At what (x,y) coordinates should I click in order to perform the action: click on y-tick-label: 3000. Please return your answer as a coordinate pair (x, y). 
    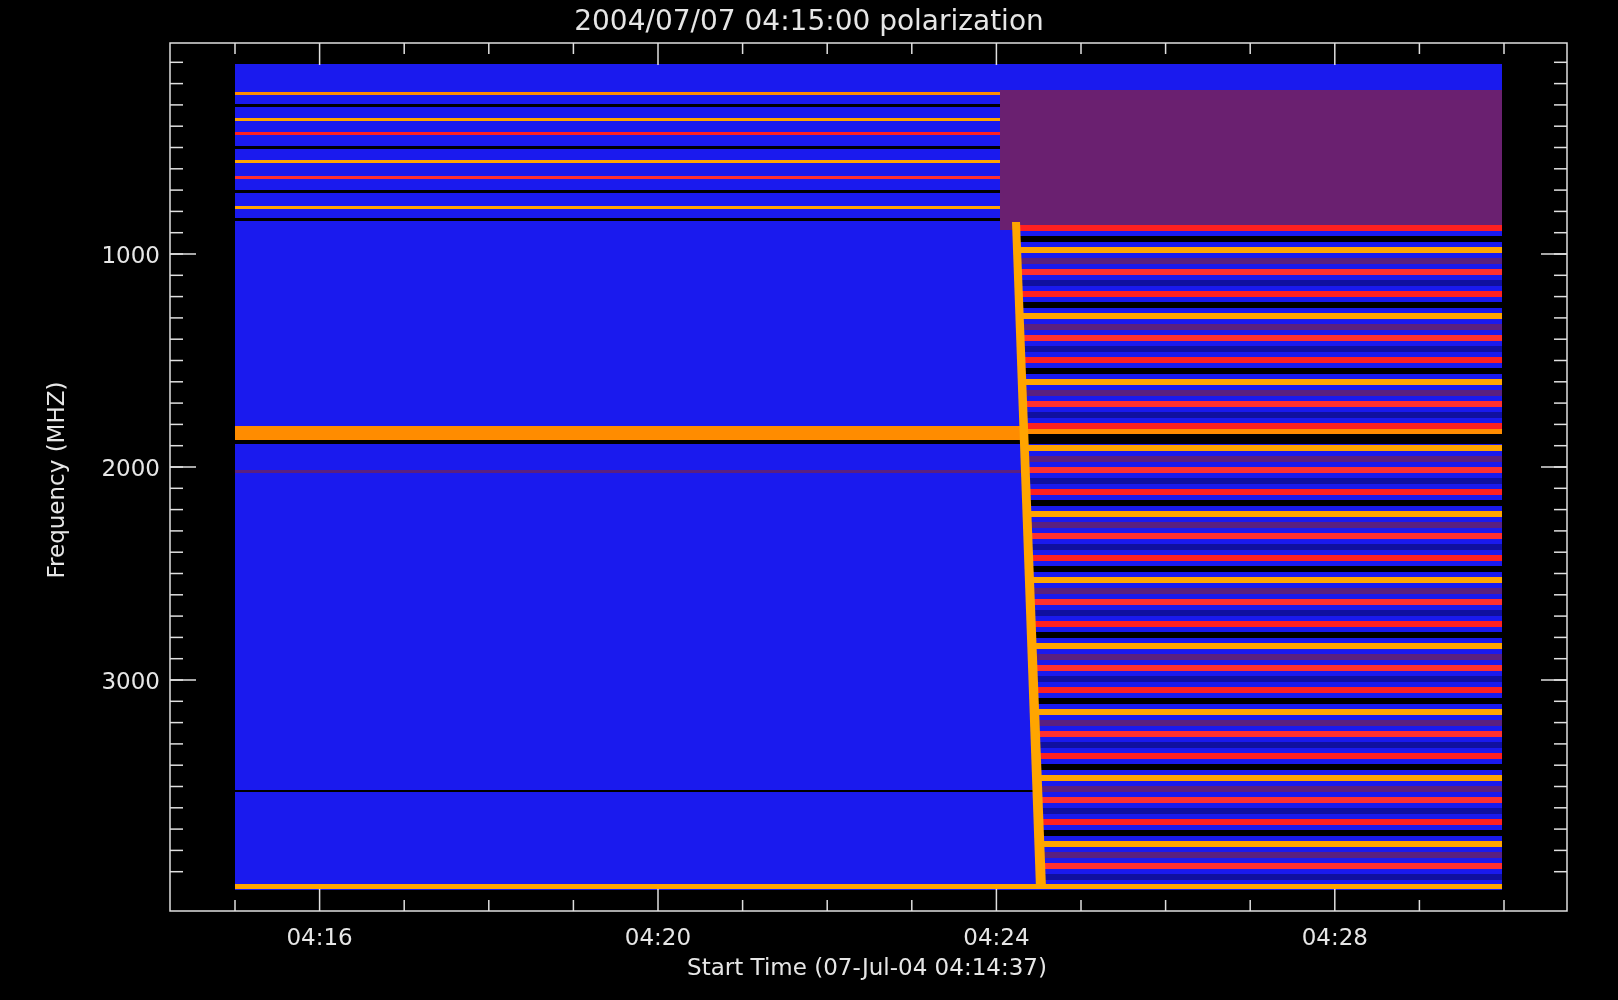
    Looking at the image, I should click on (130, 681).